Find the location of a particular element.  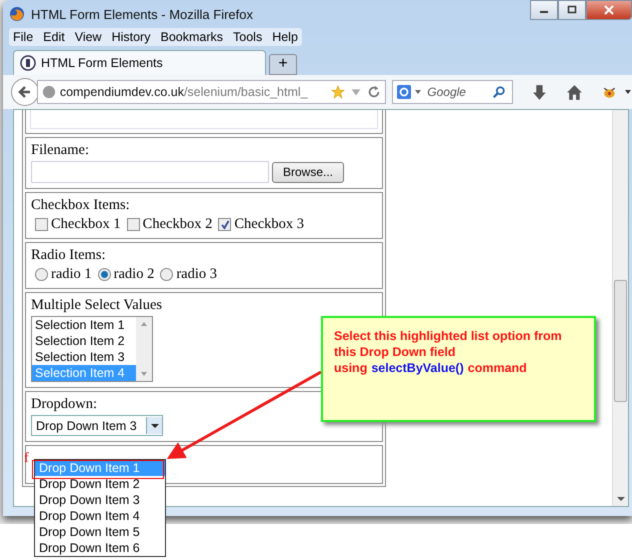

menu-item: Bookmarks is located at coordinates (192, 37).